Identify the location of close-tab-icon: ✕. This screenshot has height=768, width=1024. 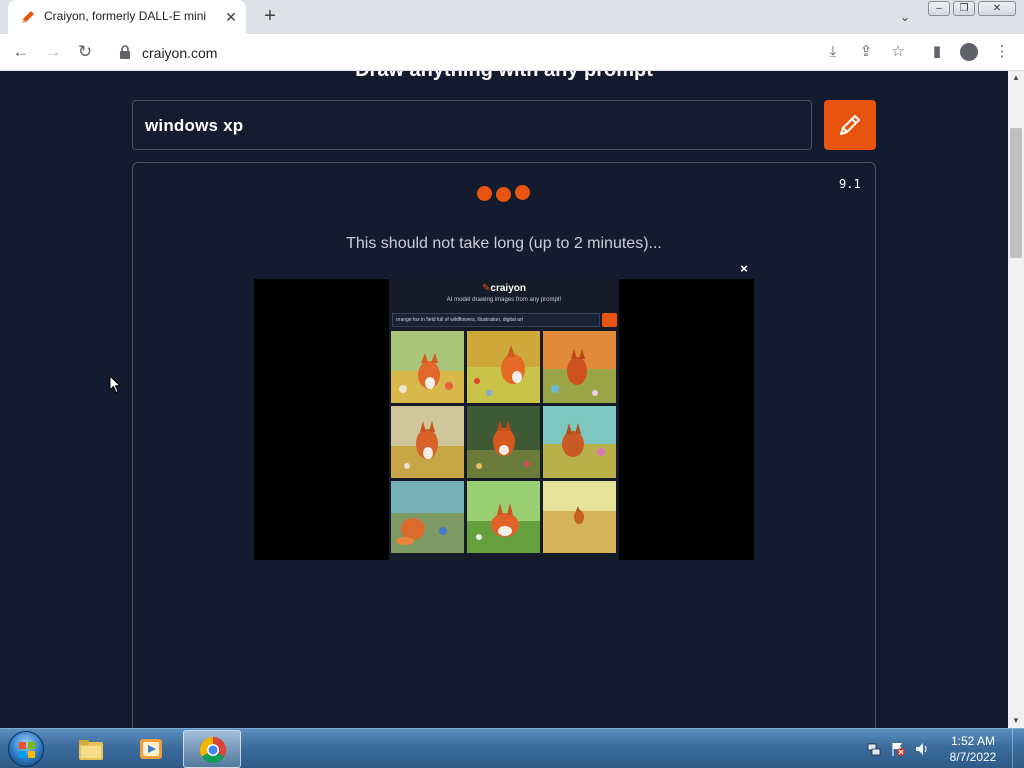
(231, 17).